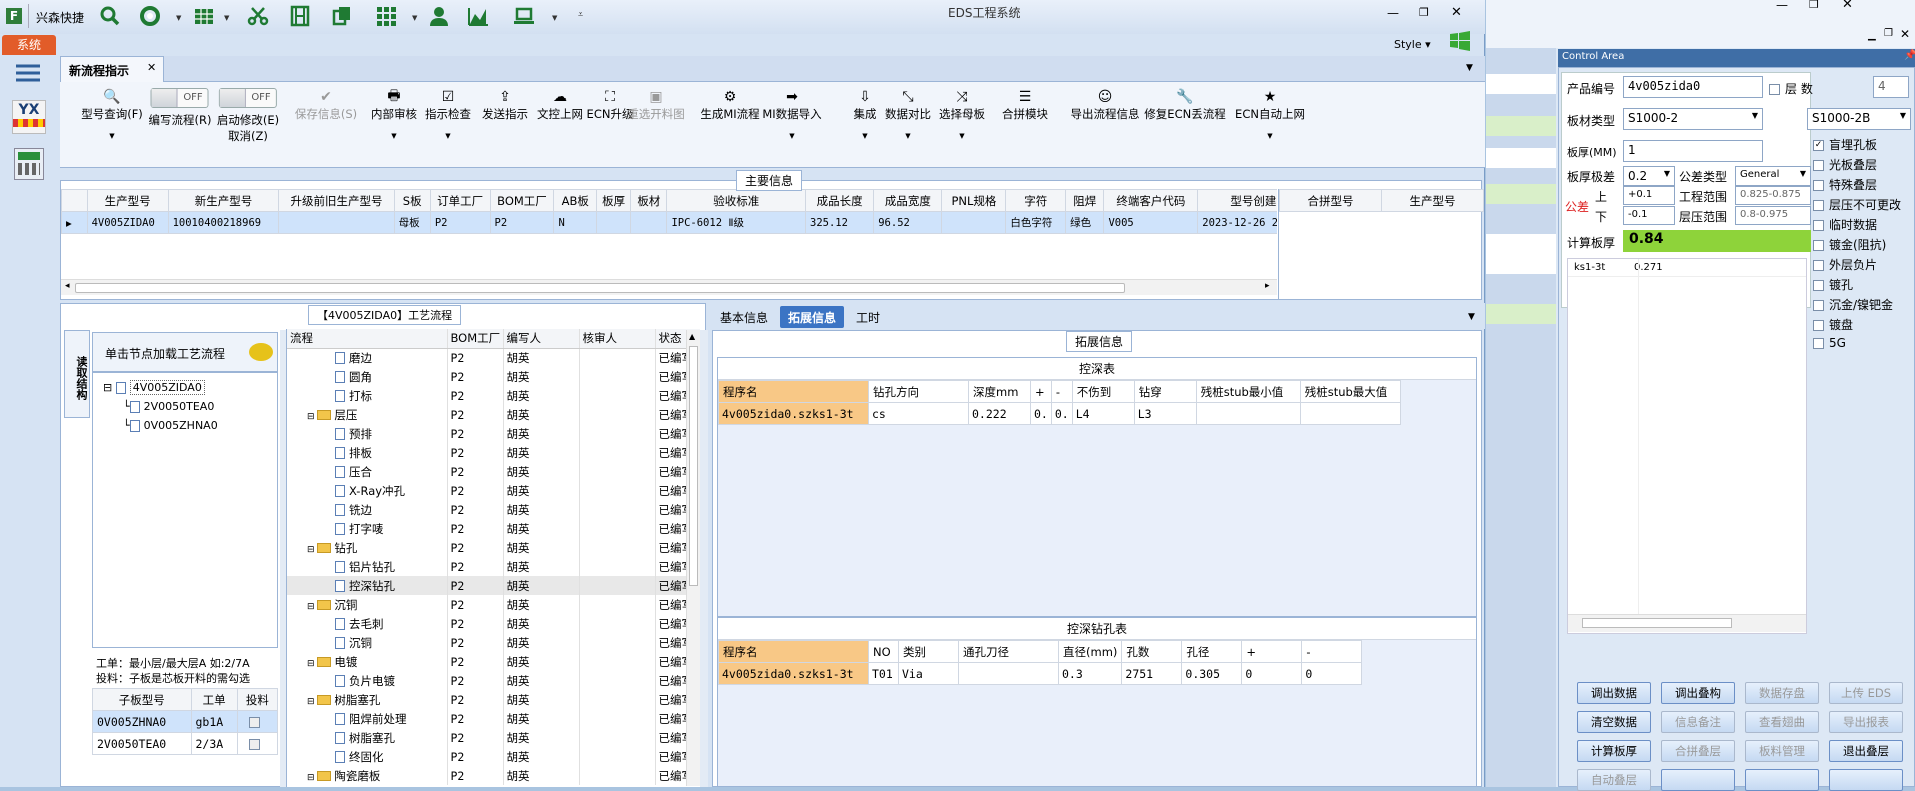  What do you see at coordinates (180, 98) in the screenshot?
I see `toggle-switch: OFF` at bounding box center [180, 98].